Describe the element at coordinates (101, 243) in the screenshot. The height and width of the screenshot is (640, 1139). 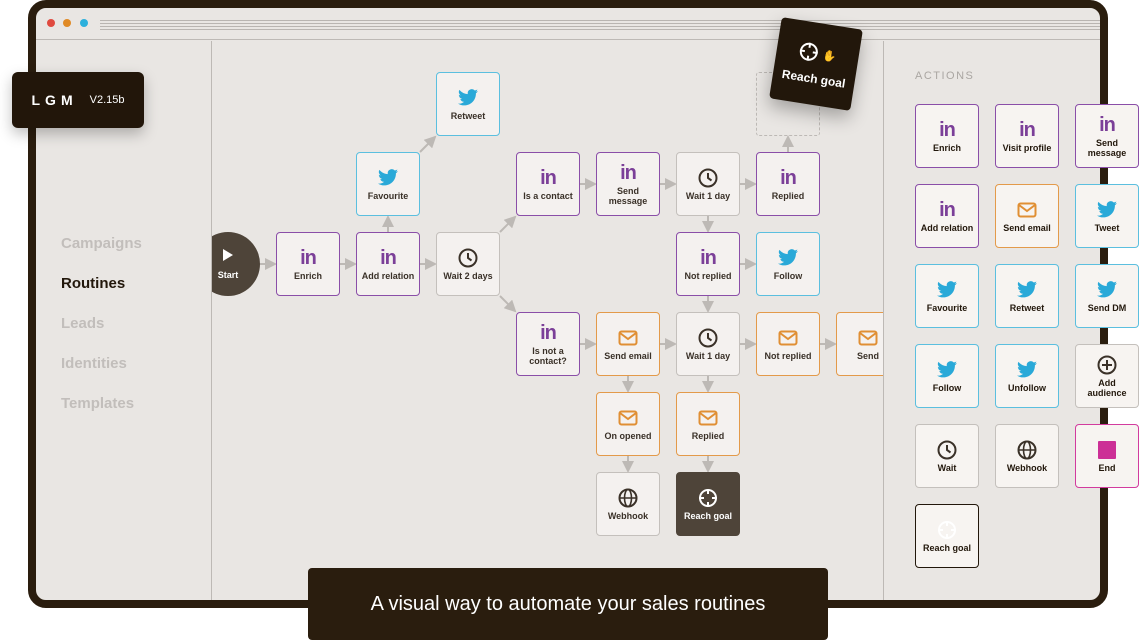
I see `sidebar-item-campaigns: Campaigns` at that location.